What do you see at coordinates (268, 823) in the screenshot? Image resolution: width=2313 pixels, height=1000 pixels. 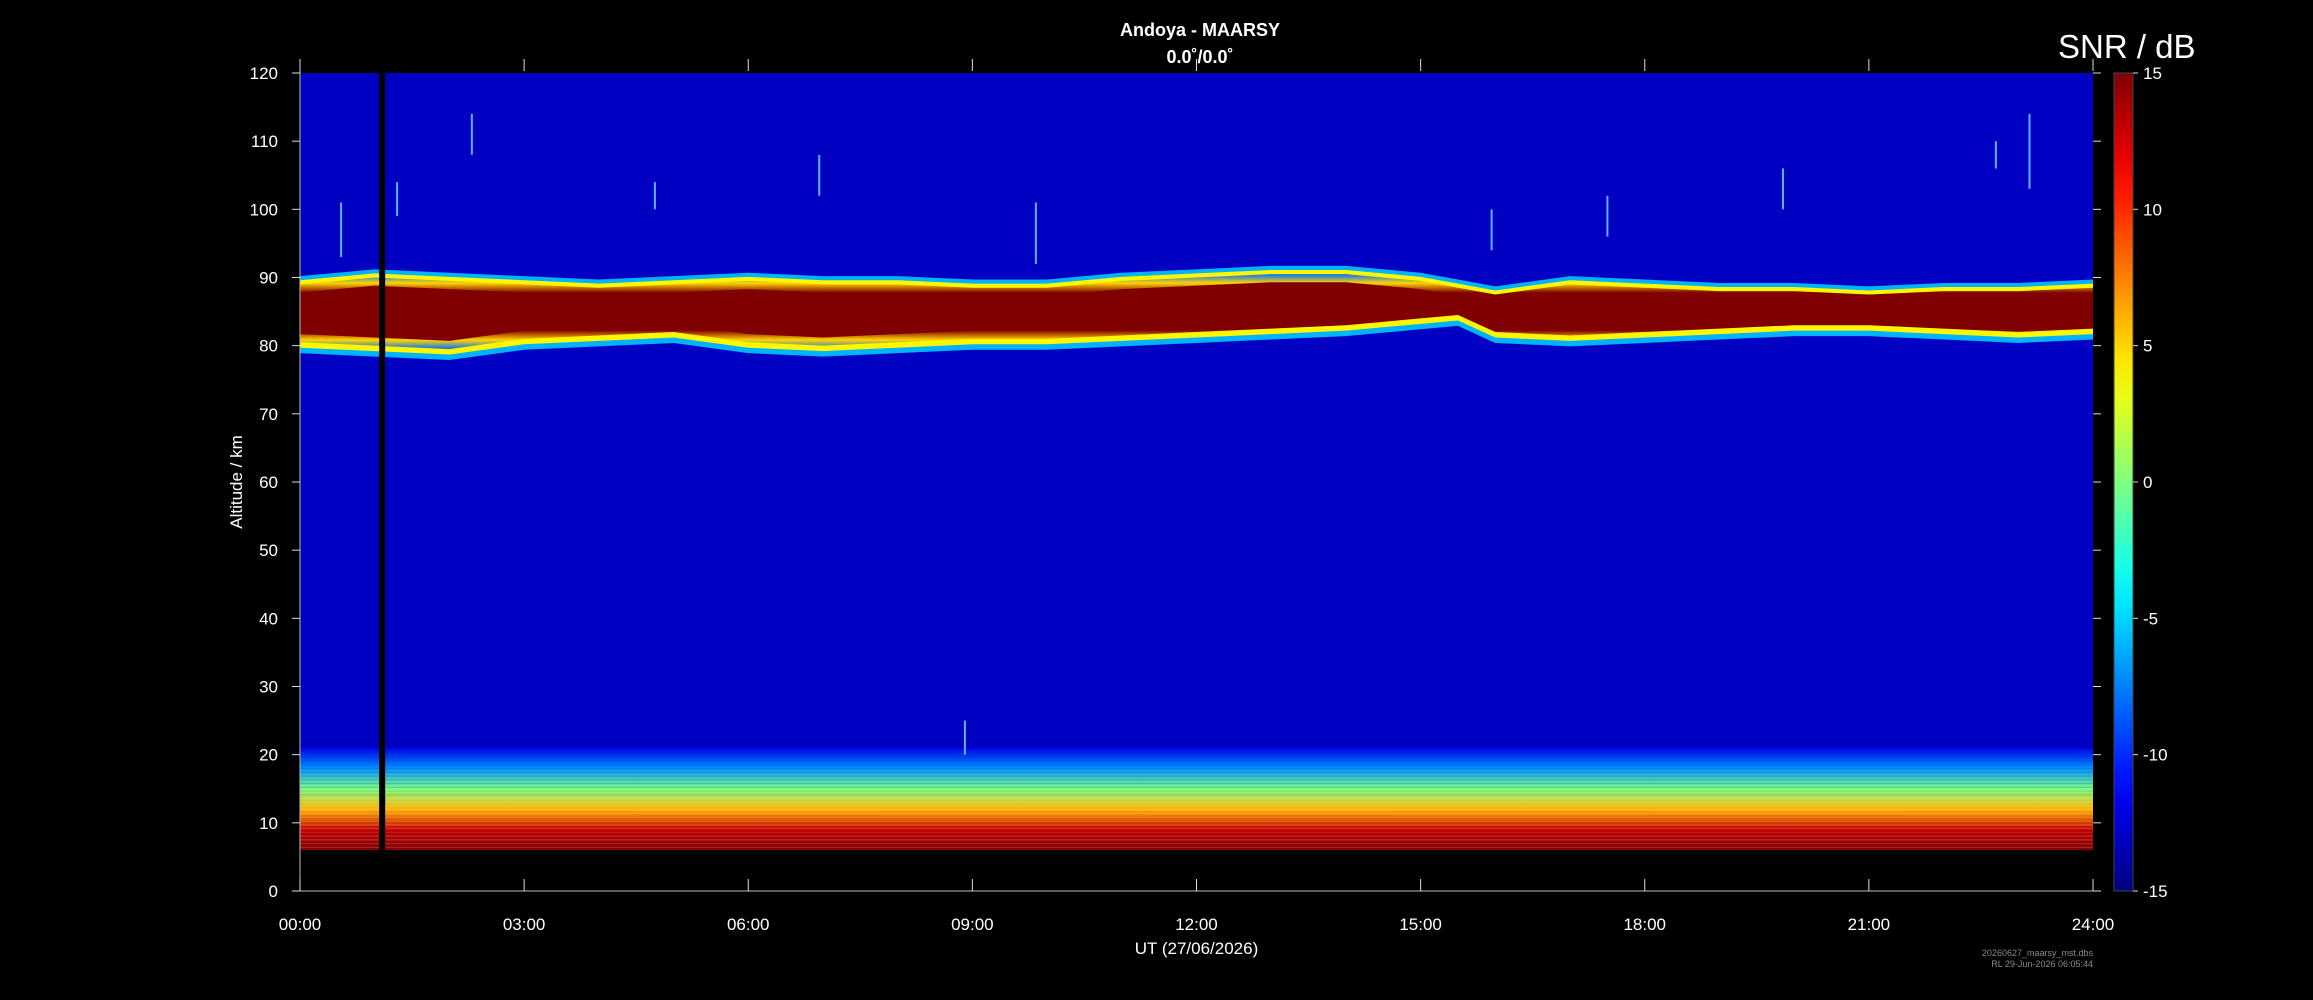 I see `y-tick-label: 10` at bounding box center [268, 823].